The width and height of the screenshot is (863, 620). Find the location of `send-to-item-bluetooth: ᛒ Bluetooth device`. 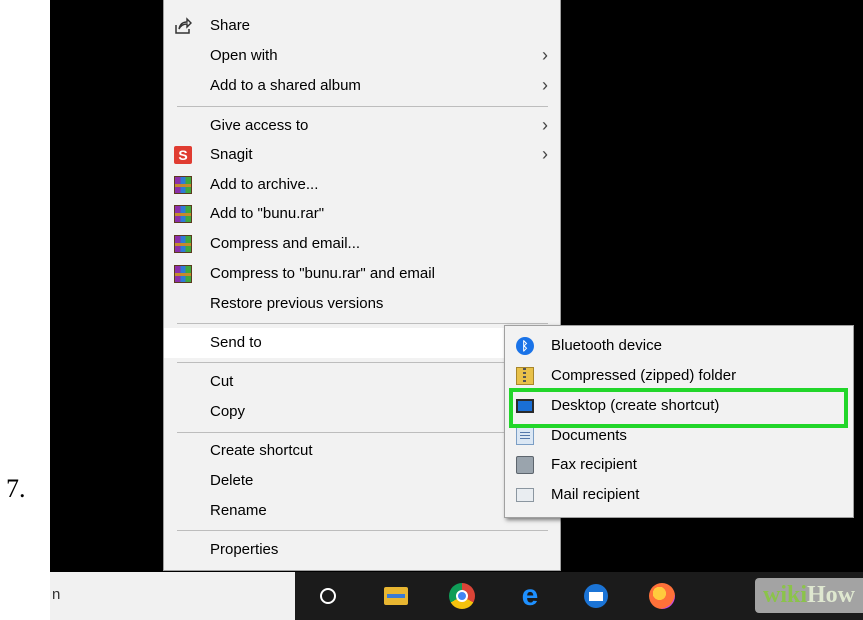

send-to-item-bluetooth: ᛒ Bluetooth device is located at coordinates (679, 346).